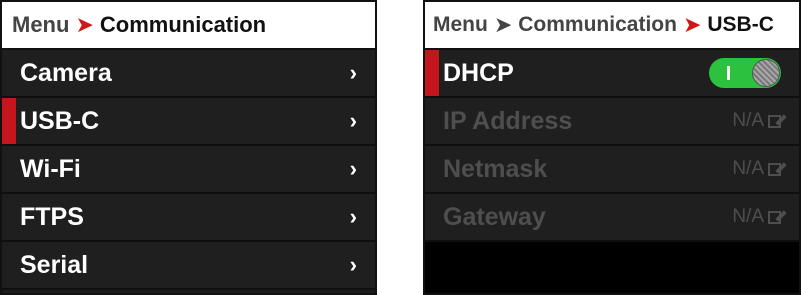  What do you see at coordinates (766, 73) in the screenshot?
I see `toggle-knob` at bounding box center [766, 73].